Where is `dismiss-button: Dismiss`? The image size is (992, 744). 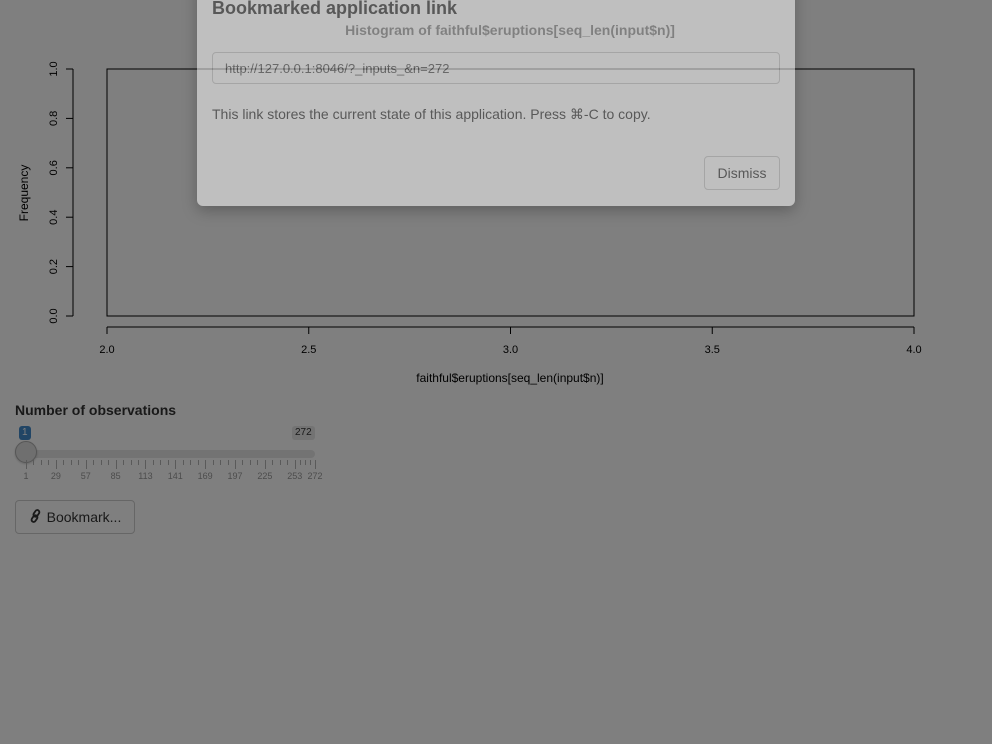 dismiss-button: Dismiss is located at coordinates (742, 173).